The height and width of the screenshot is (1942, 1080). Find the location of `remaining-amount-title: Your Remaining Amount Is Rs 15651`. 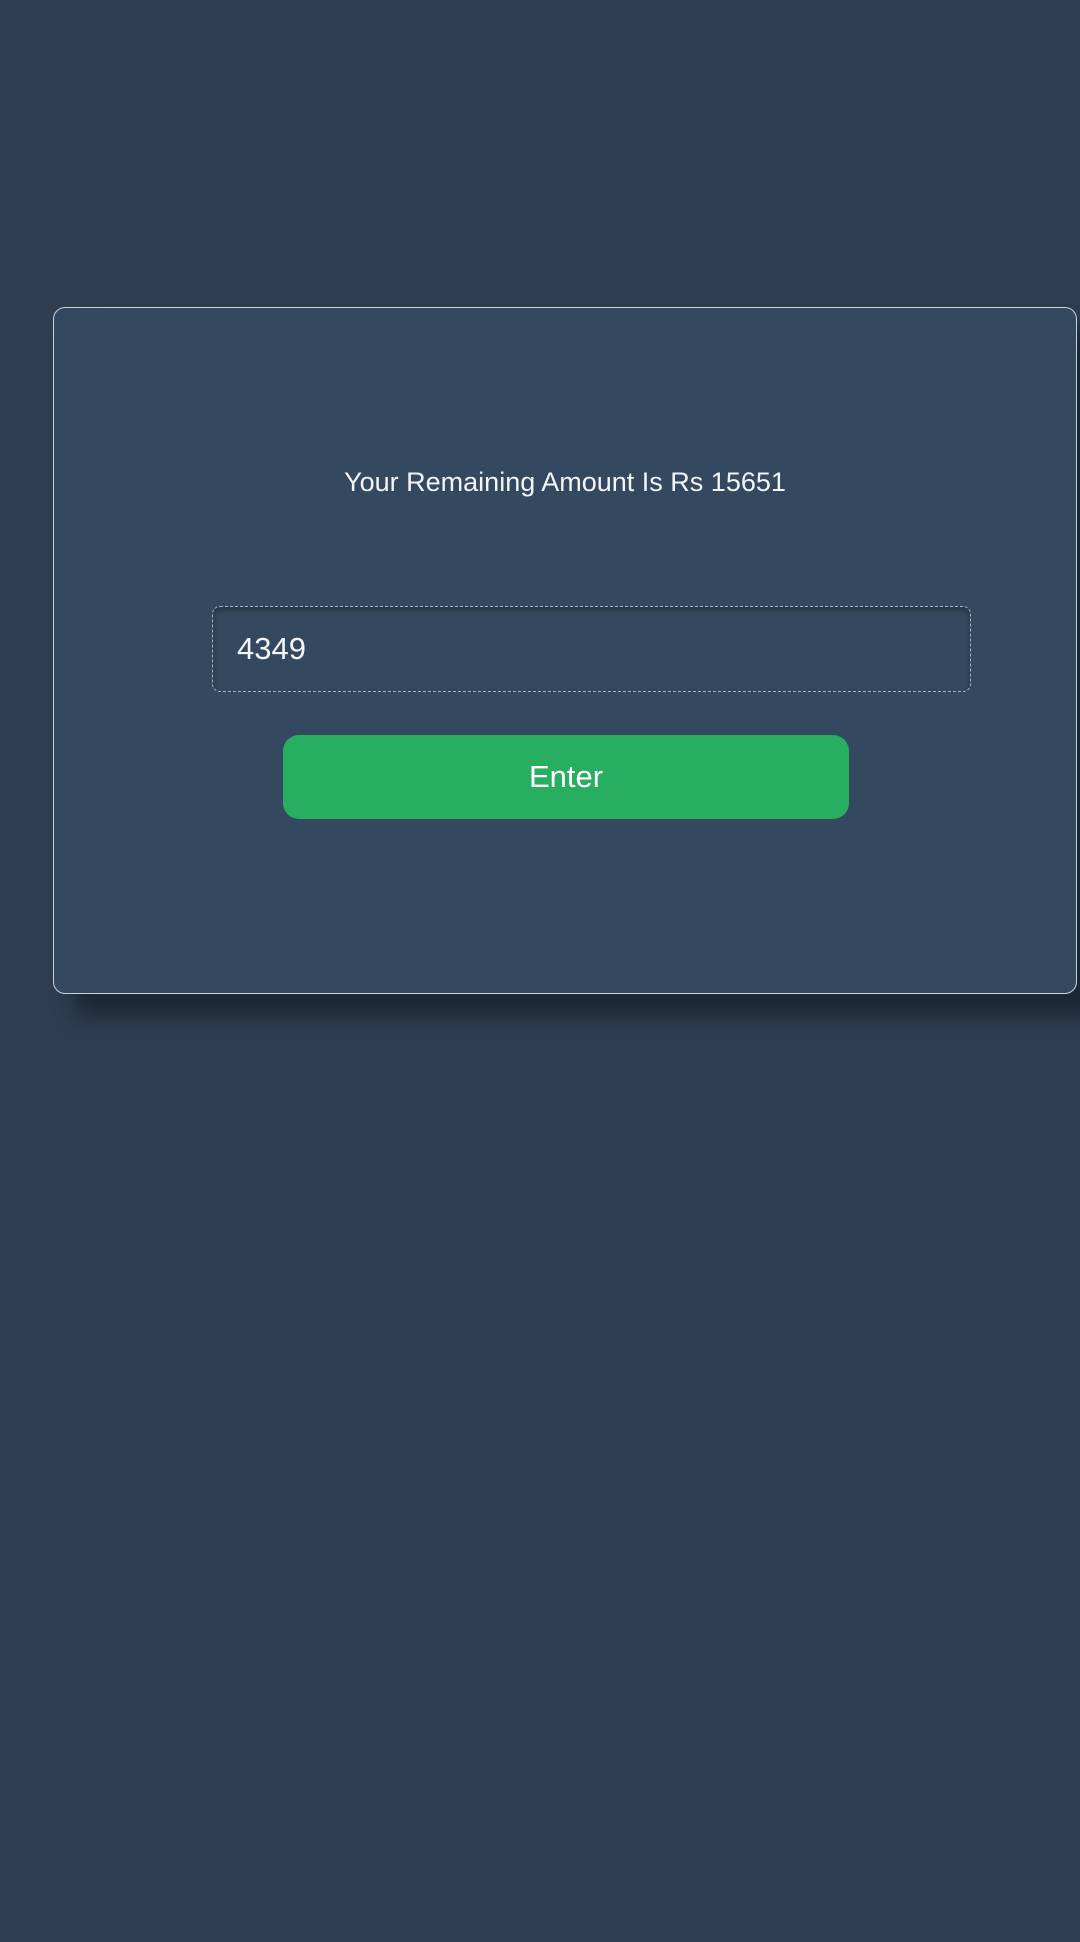

remaining-amount-title: Your Remaining Amount Is Rs 15651 is located at coordinates (565, 482).